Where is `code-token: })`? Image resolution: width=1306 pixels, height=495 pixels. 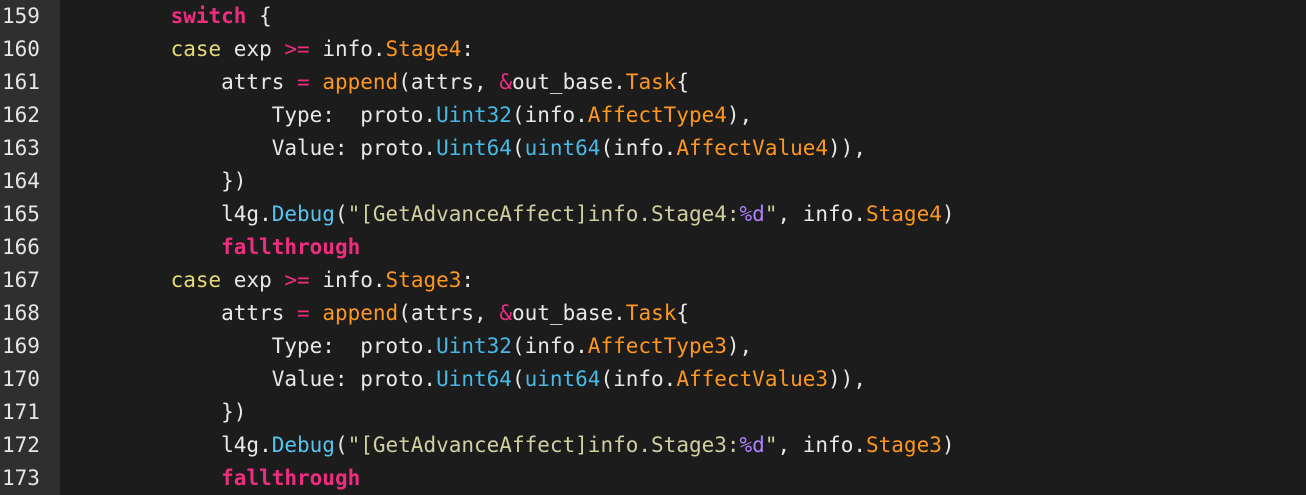 code-token: }) is located at coordinates (183, 412).